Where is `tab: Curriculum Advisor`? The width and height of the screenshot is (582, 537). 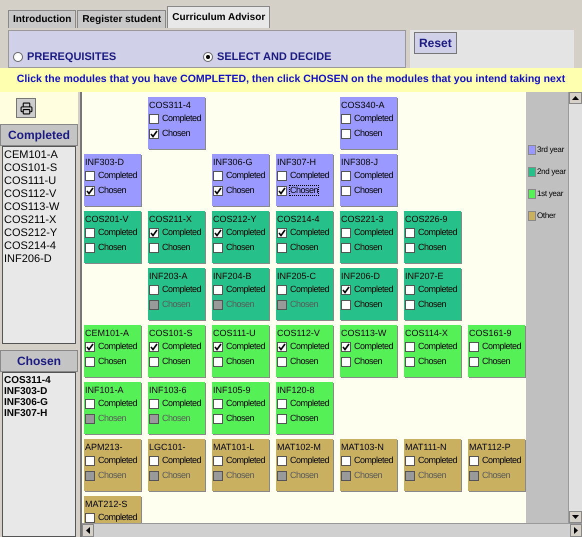 tab: Curriculum Advisor is located at coordinates (218, 17).